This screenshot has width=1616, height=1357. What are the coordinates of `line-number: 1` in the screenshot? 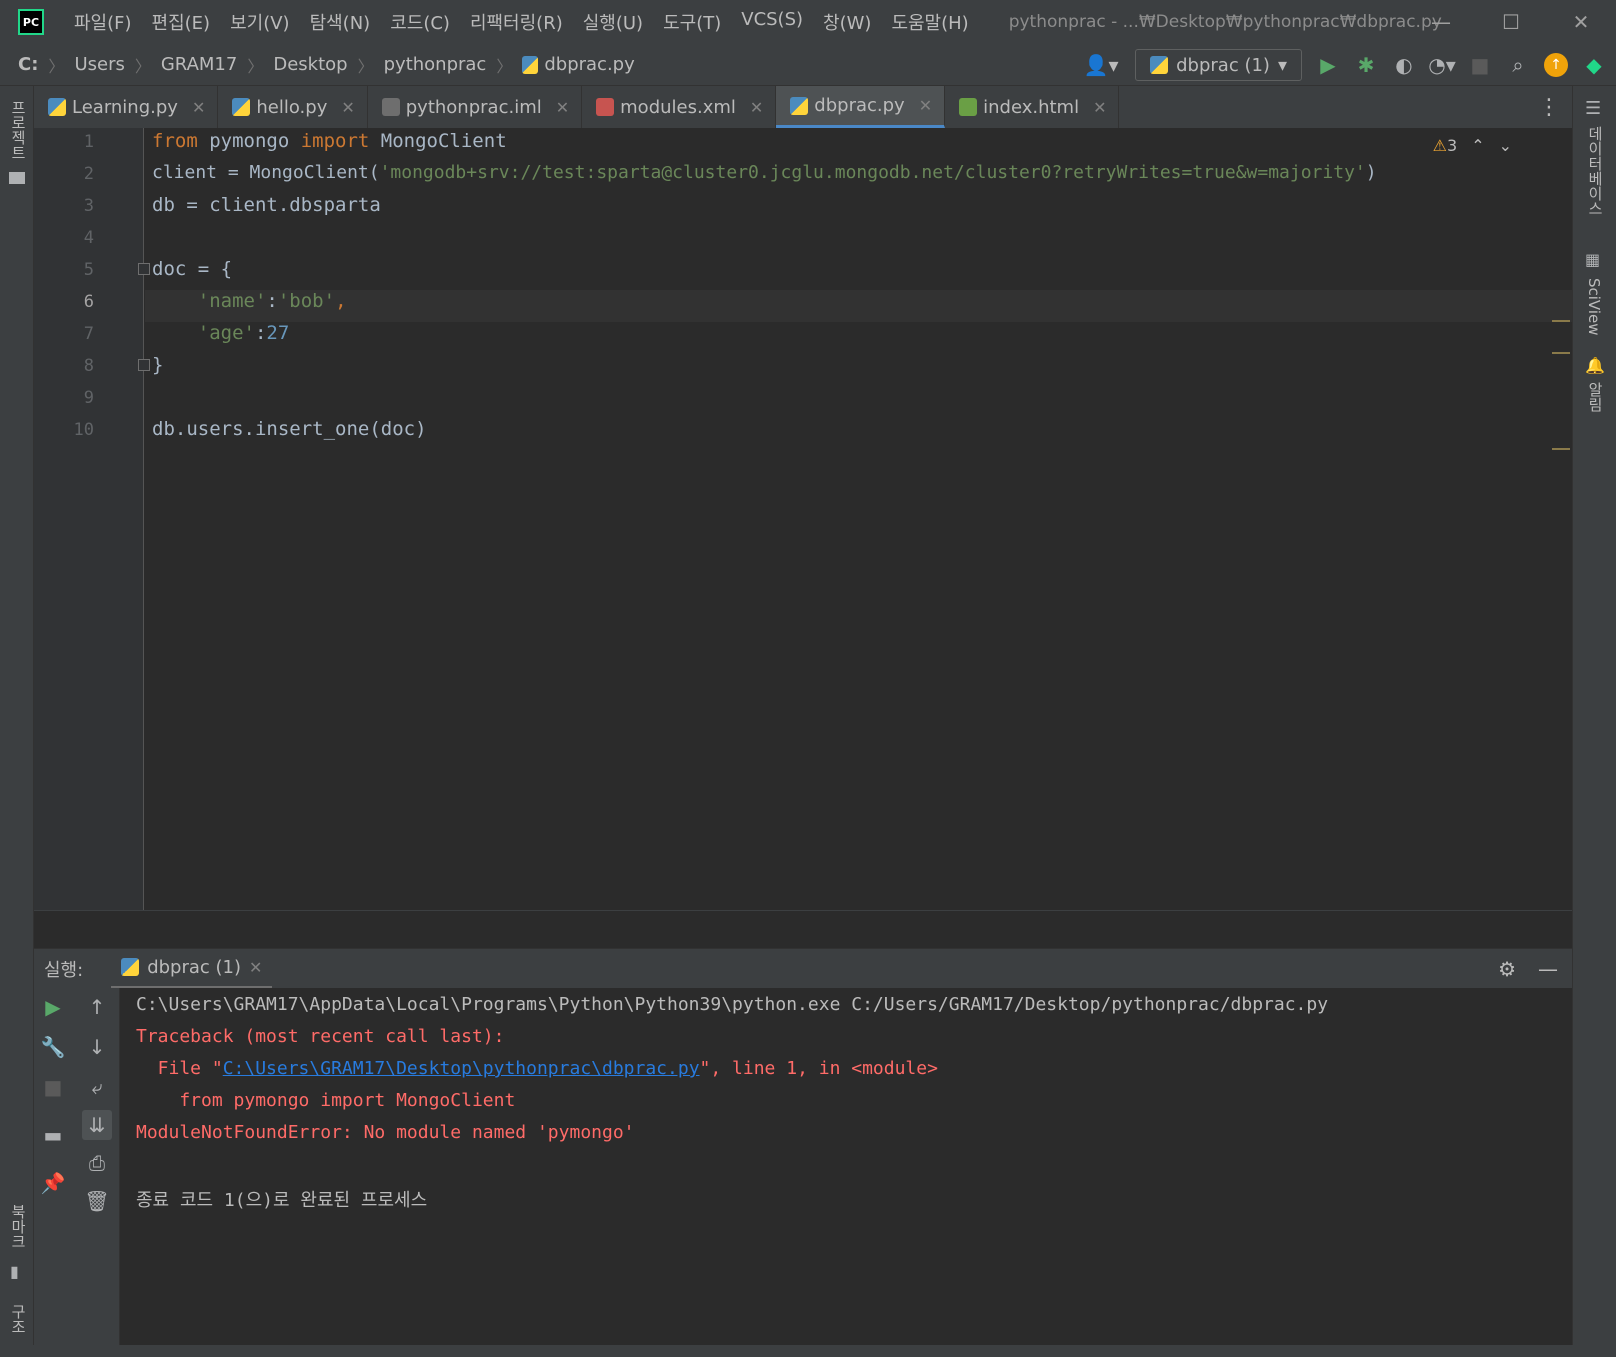 It's located at (88, 142).